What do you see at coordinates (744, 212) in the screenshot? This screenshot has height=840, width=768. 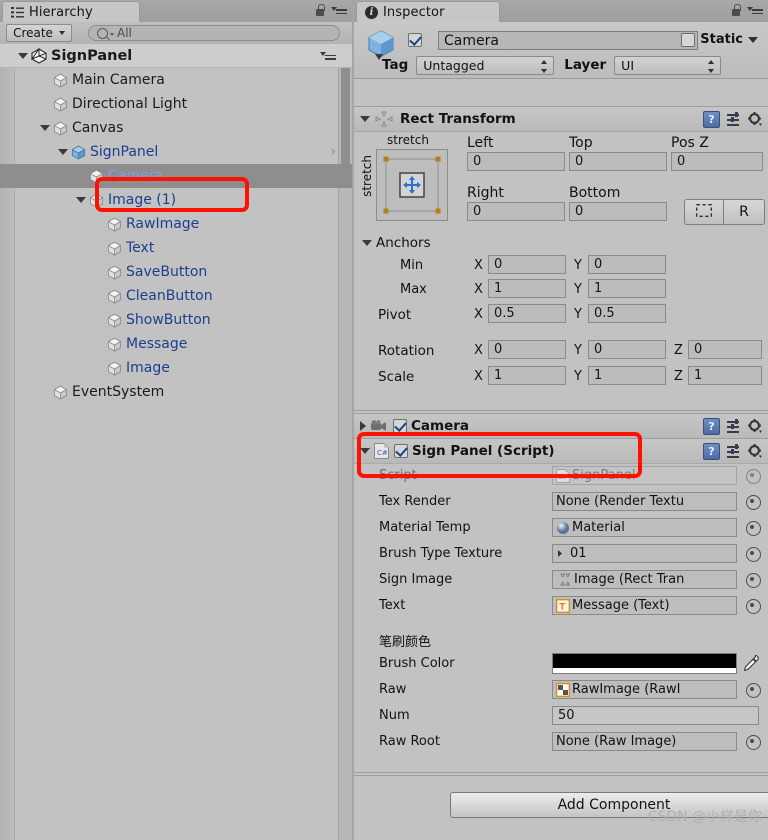 I see `raw-edit-mode-button: R` at bounding box center [744, 212].